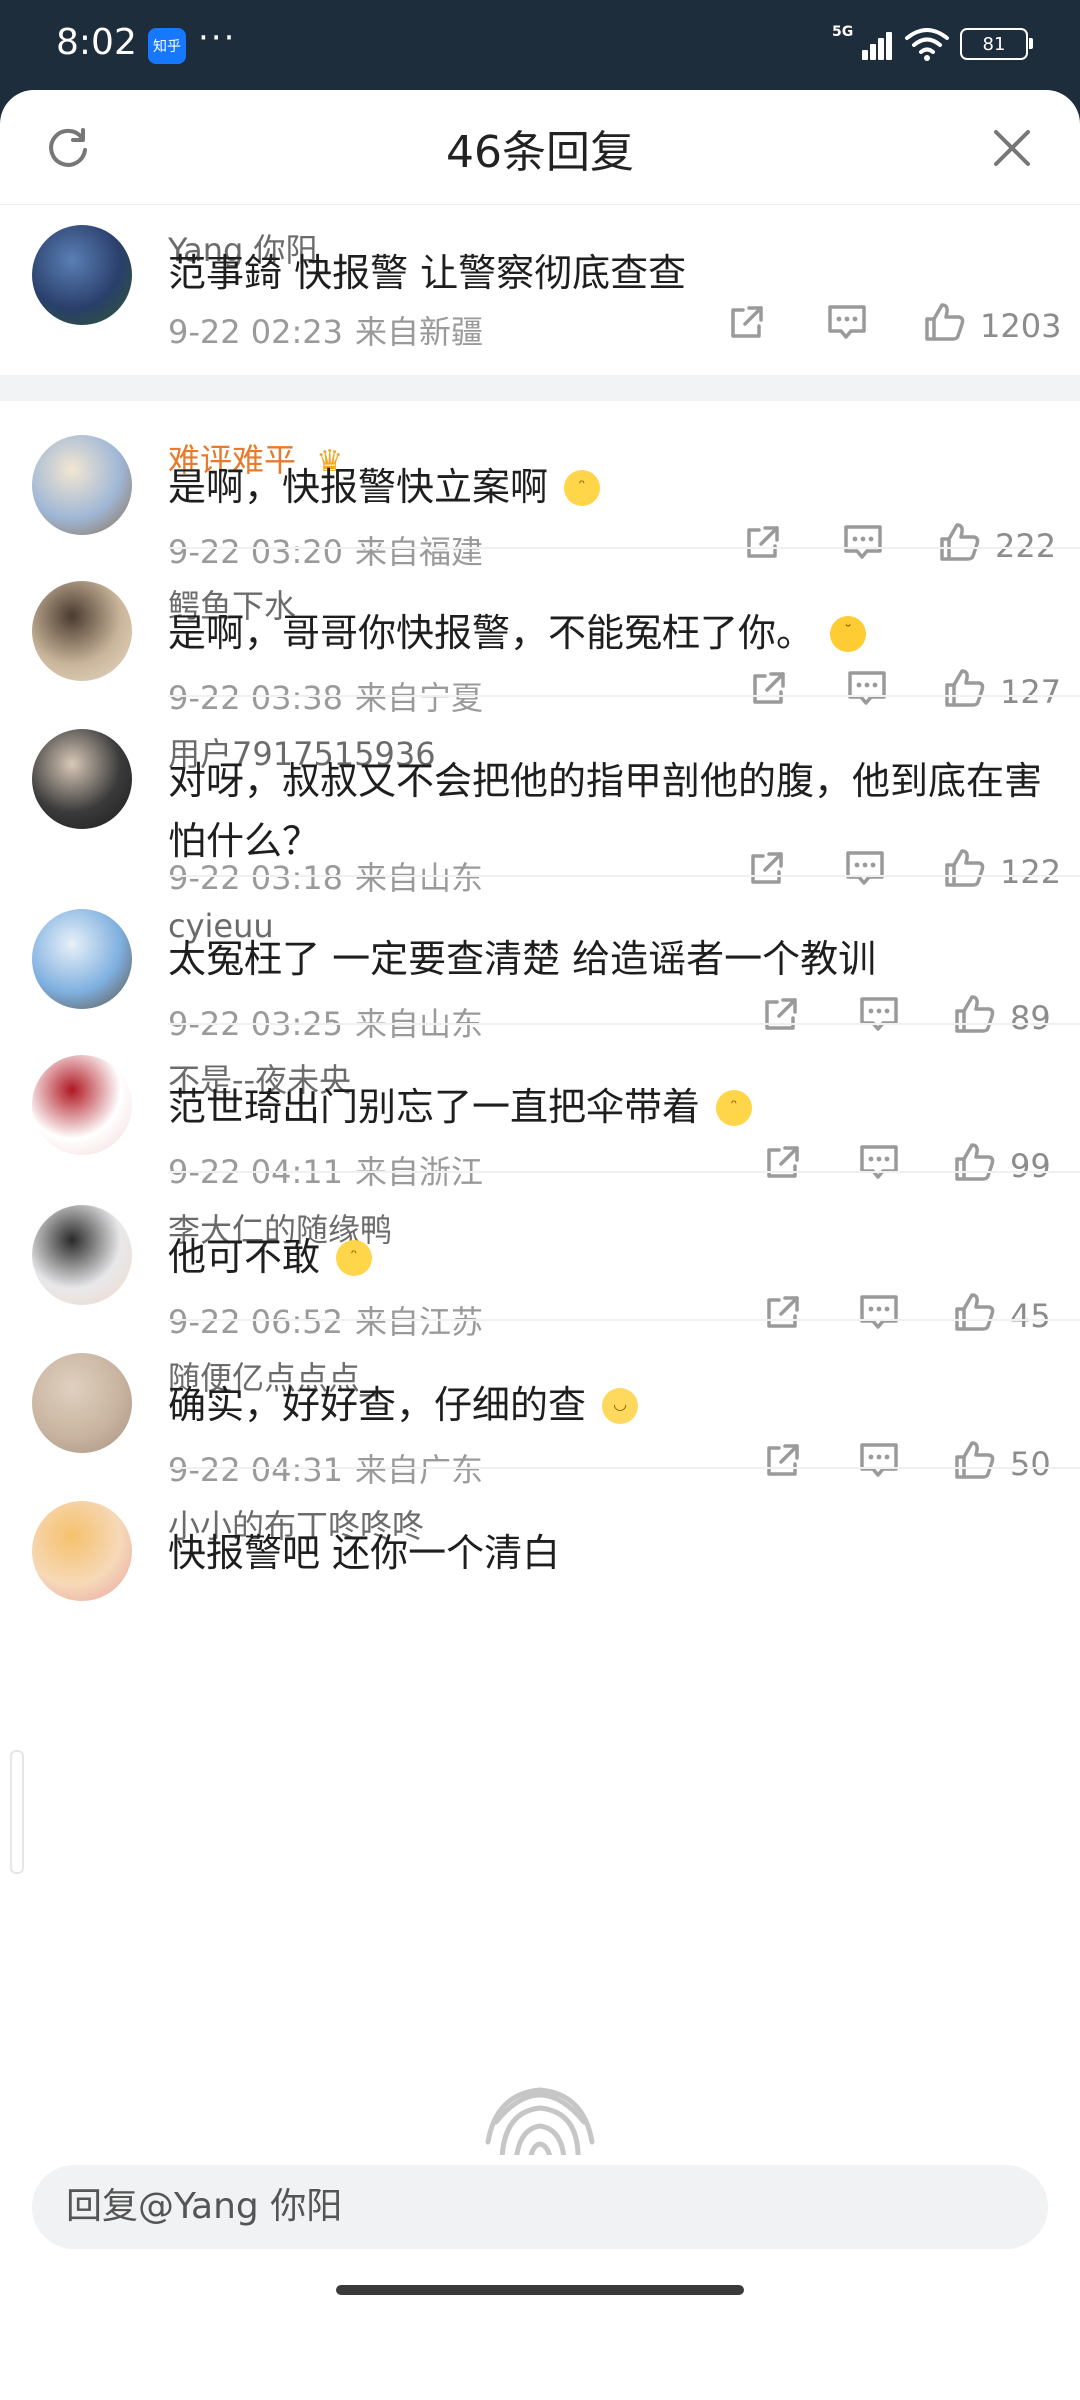  I want to click on comment-item: Yang 你阳 范事錡 快报警 让警察彻底查查 9-22 02:23来自新疆, so click(540, 303).